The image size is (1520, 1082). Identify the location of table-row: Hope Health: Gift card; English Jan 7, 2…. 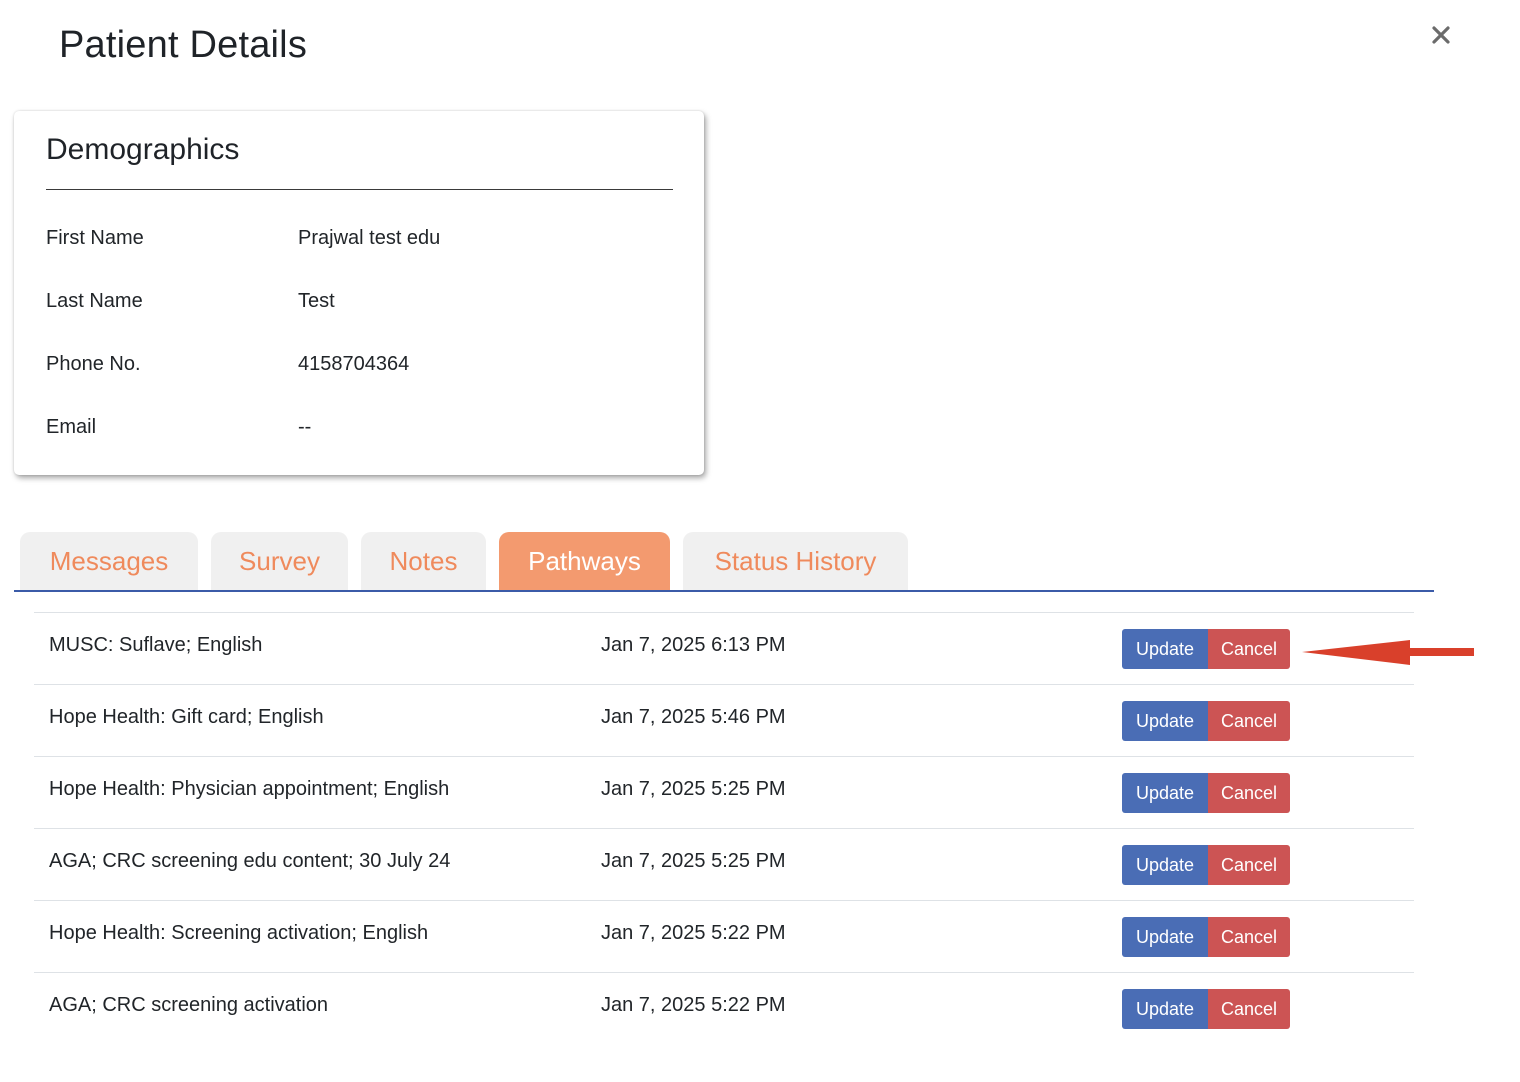
(724, 720).